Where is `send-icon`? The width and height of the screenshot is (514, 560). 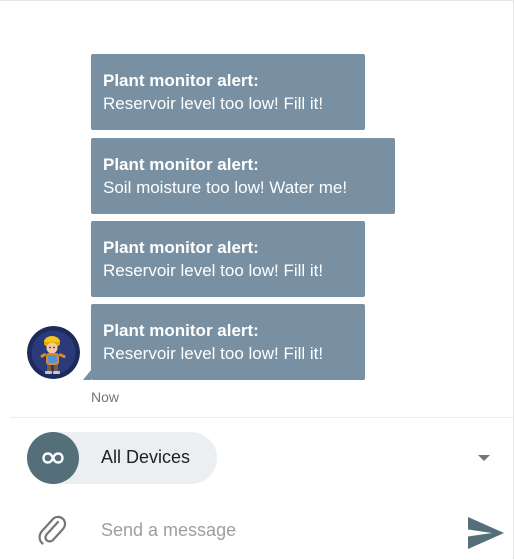 send-icon is located at coordinates (486, 533).